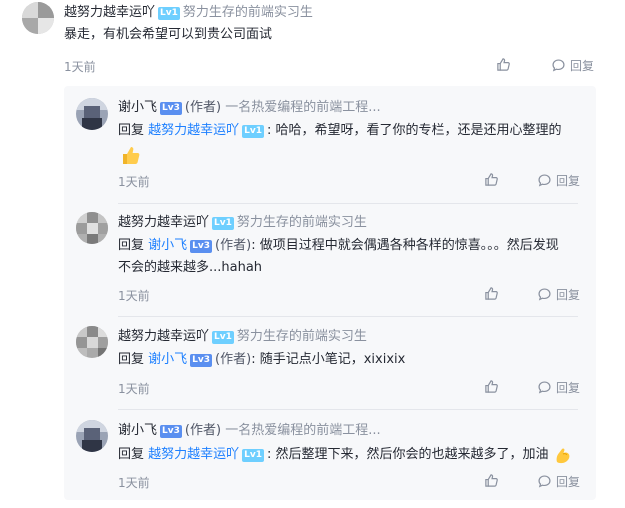 This screenshot has height=508, width=625. Describe the element at coordinates (109, 12) in the screenshot. I see `comment-author: 越努力越幸运吖` at that location.